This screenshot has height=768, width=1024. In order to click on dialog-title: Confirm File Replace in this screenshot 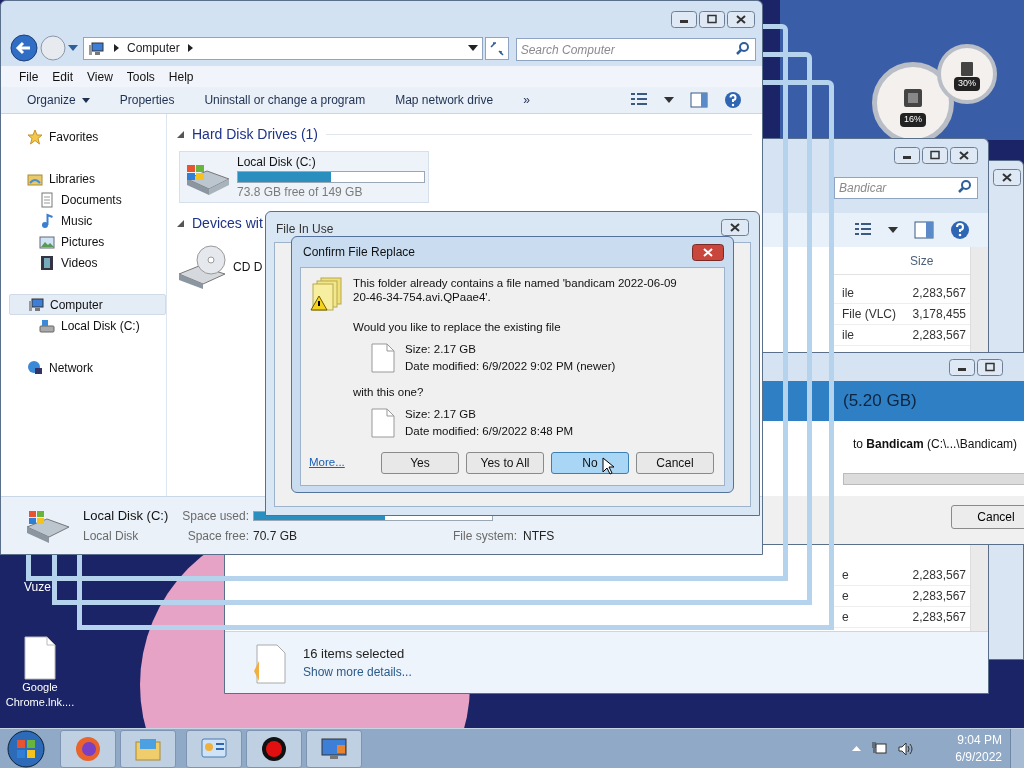, I will do `click(359, 252)`.